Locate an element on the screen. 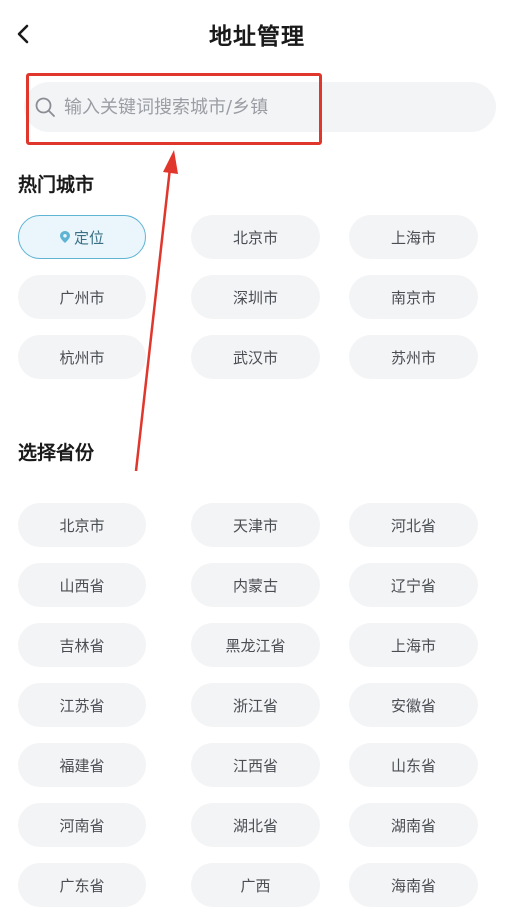 This screenshot has width=514, height=907. province-chip: 福建省 is located at coordinates (82, 765).